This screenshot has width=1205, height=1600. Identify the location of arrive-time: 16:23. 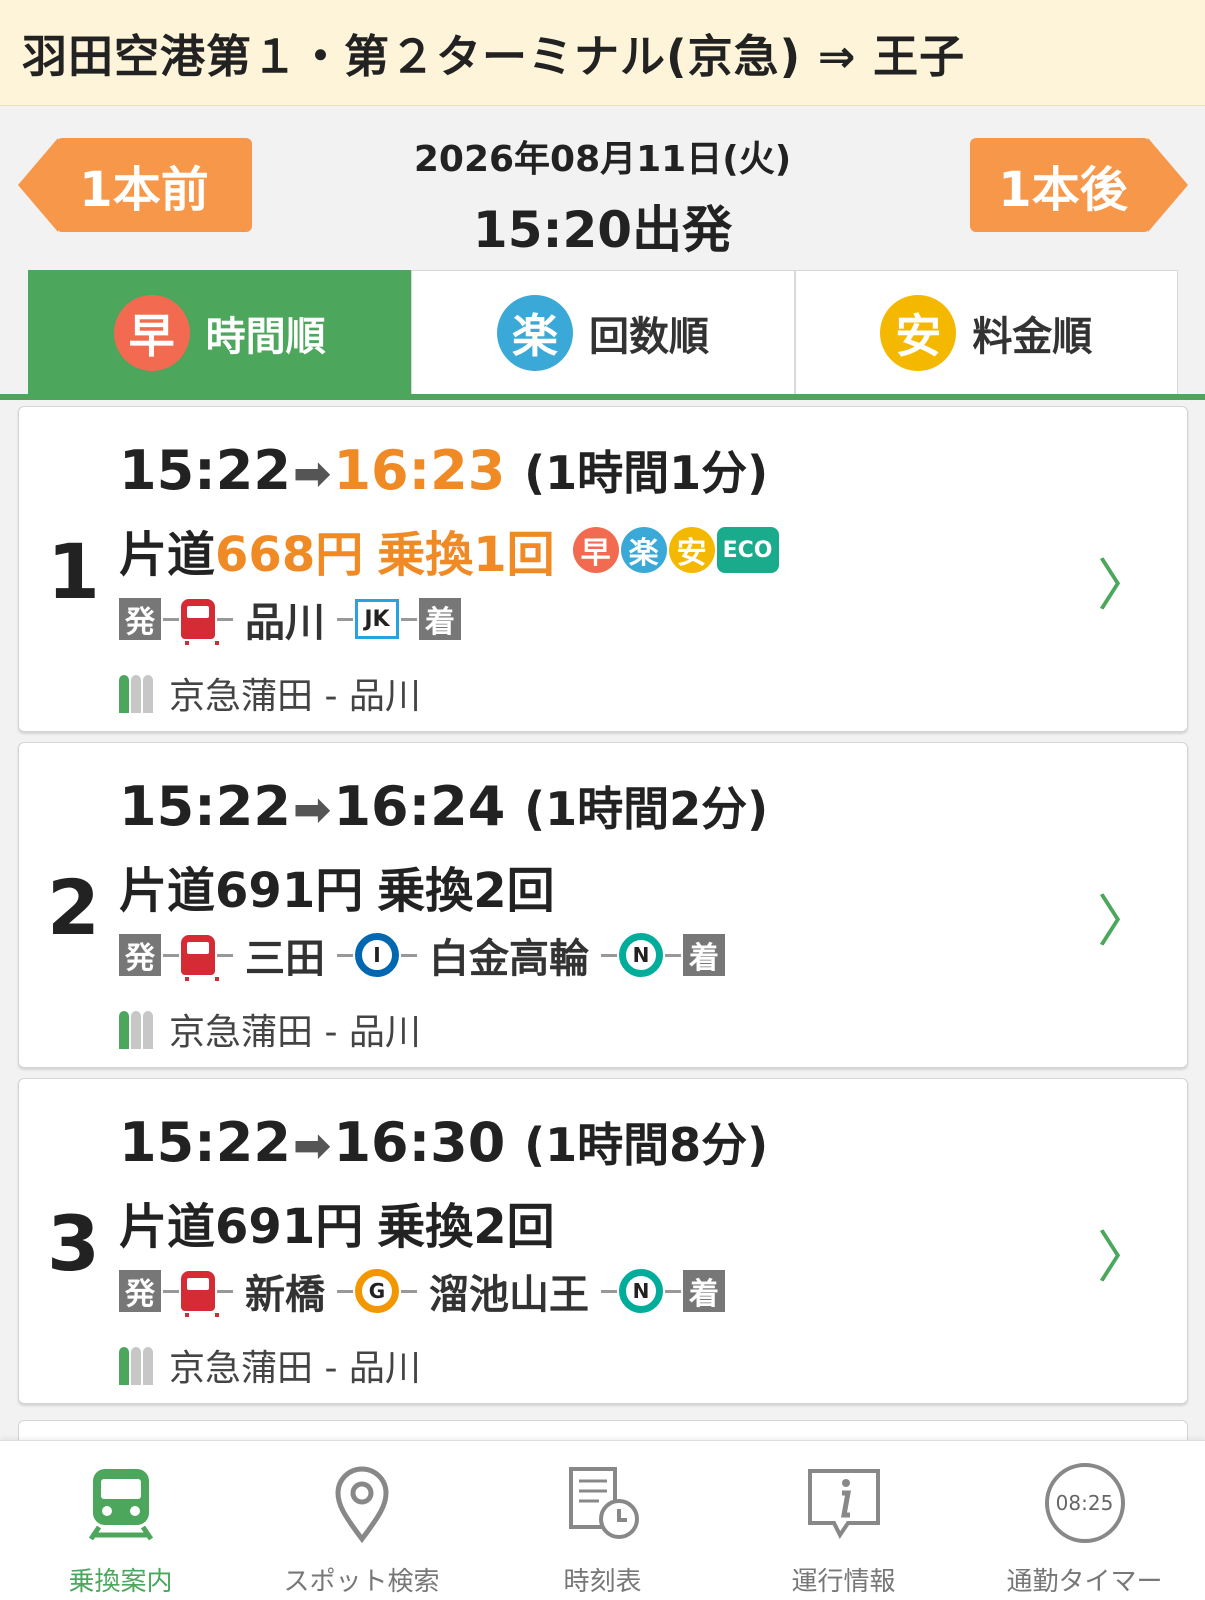
(419, 470).